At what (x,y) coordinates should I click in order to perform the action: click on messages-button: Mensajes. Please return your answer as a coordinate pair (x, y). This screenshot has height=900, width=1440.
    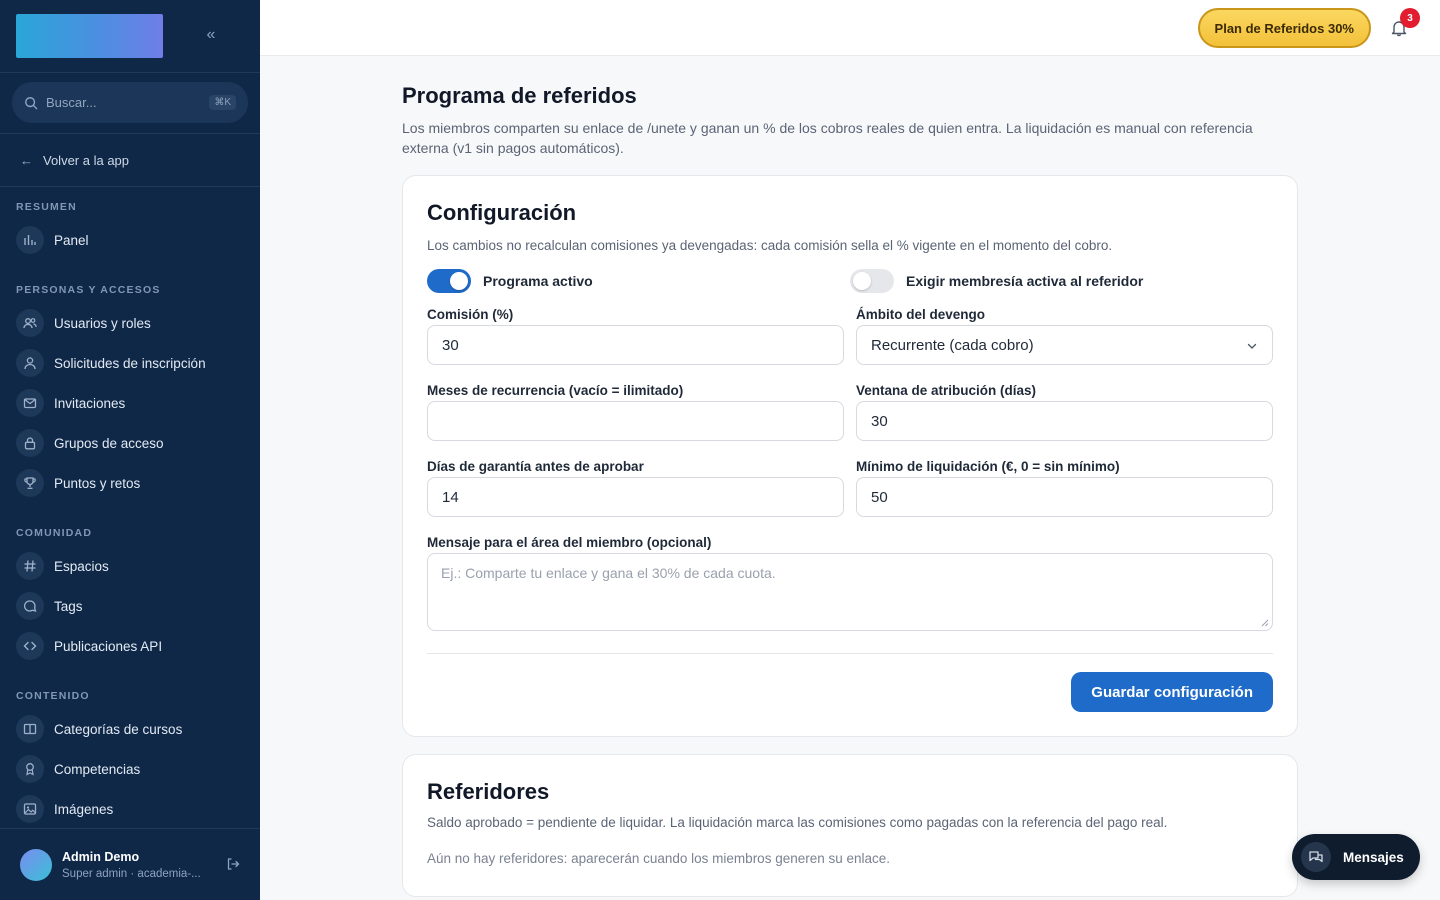
    Looking at the image, I should click on (1356, 857).